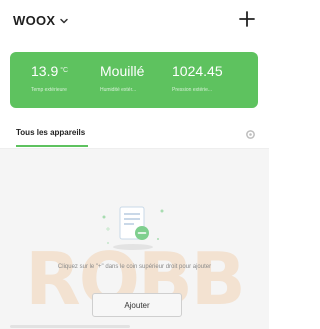 The image size is (320, 329). I want to click on temperature-stat: 13.9 °C Temp extérieure, so click(49, 77).